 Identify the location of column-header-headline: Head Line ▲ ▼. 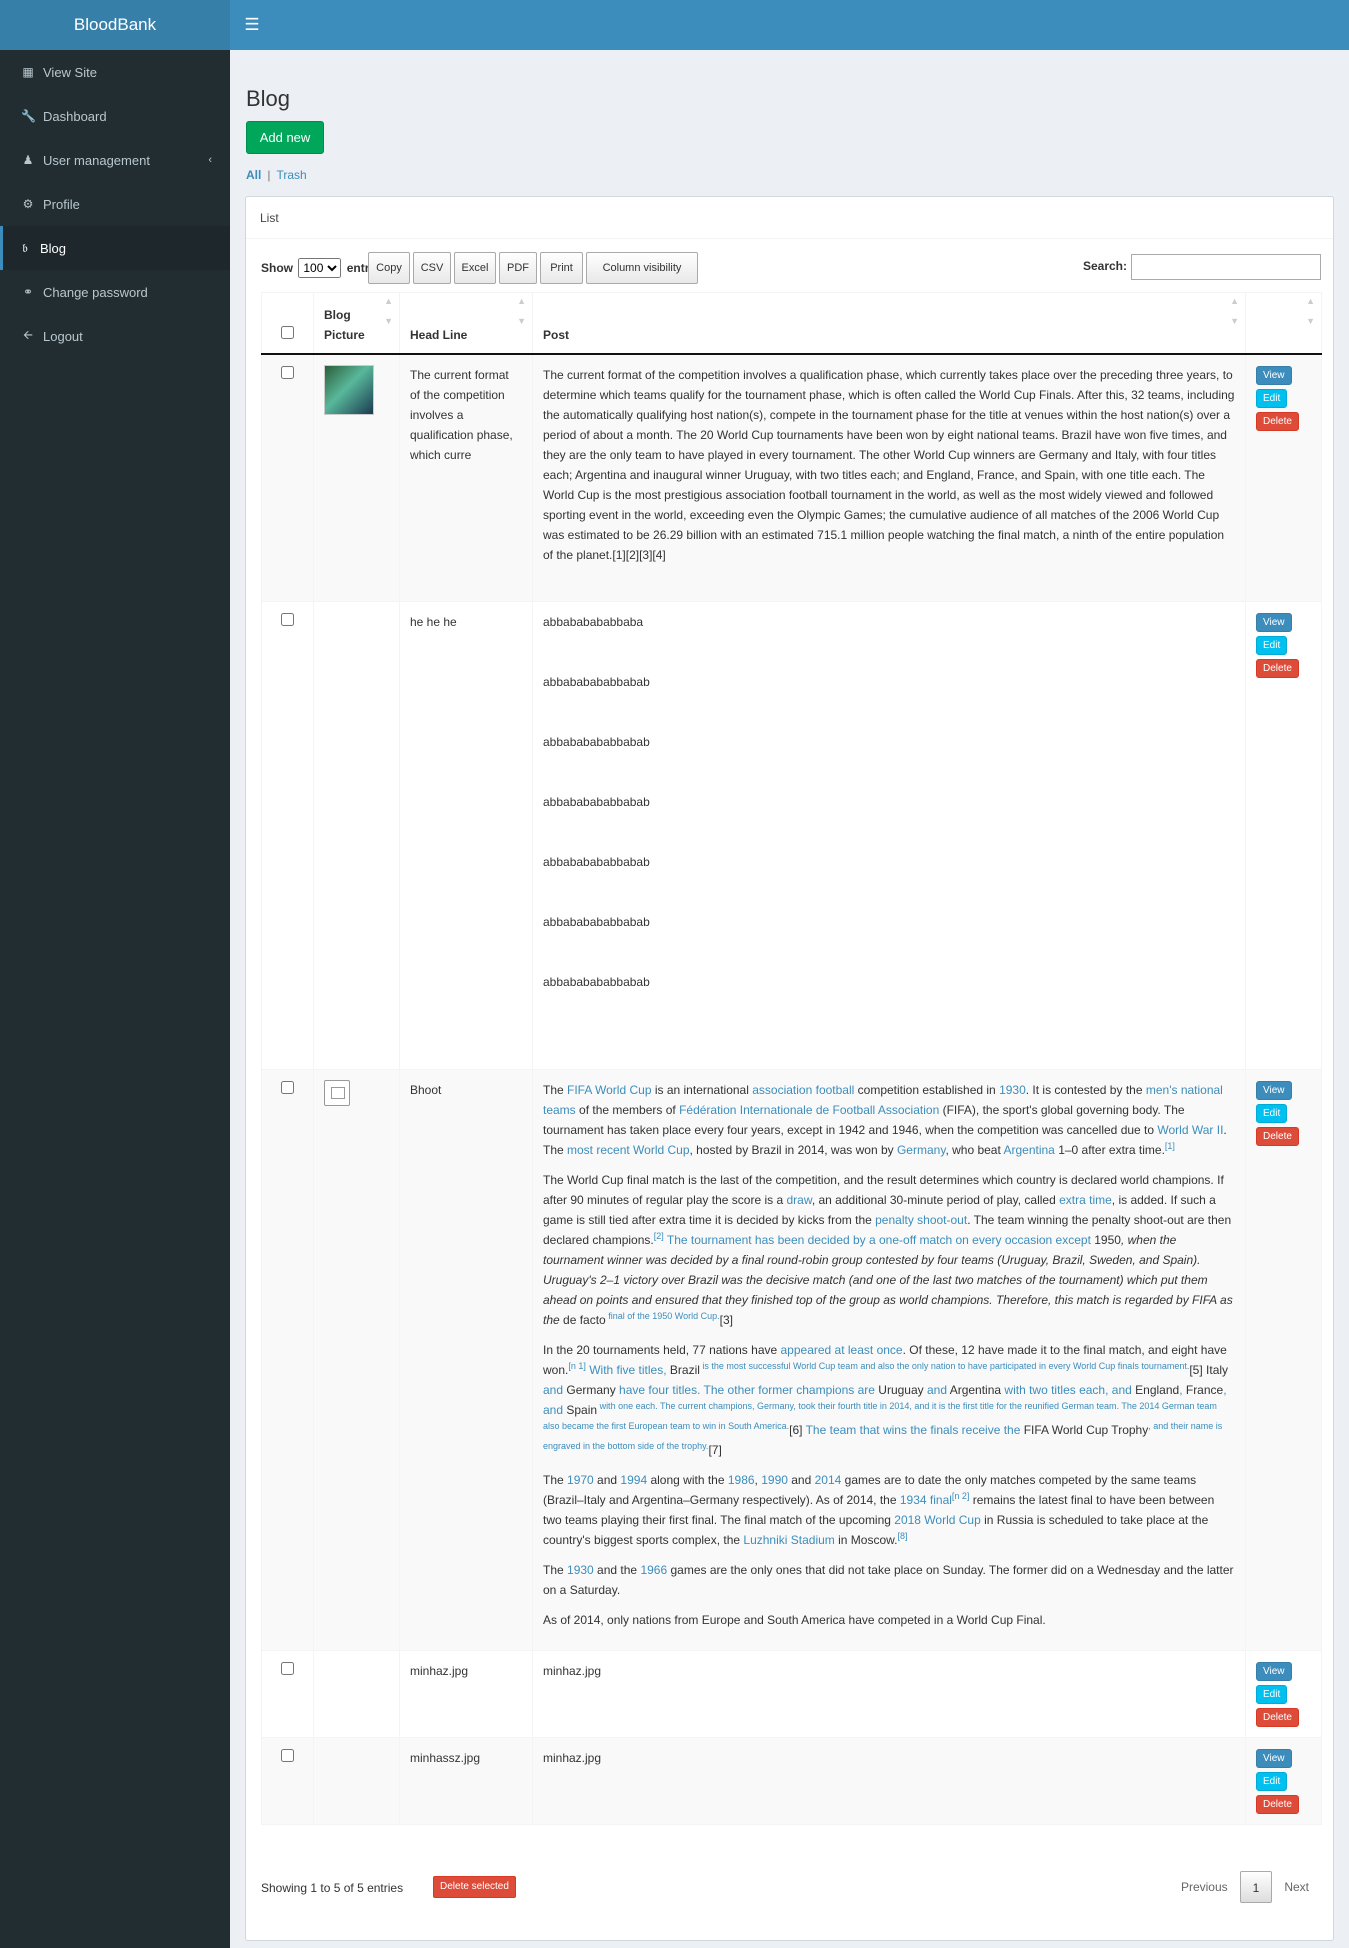
(466, 323).